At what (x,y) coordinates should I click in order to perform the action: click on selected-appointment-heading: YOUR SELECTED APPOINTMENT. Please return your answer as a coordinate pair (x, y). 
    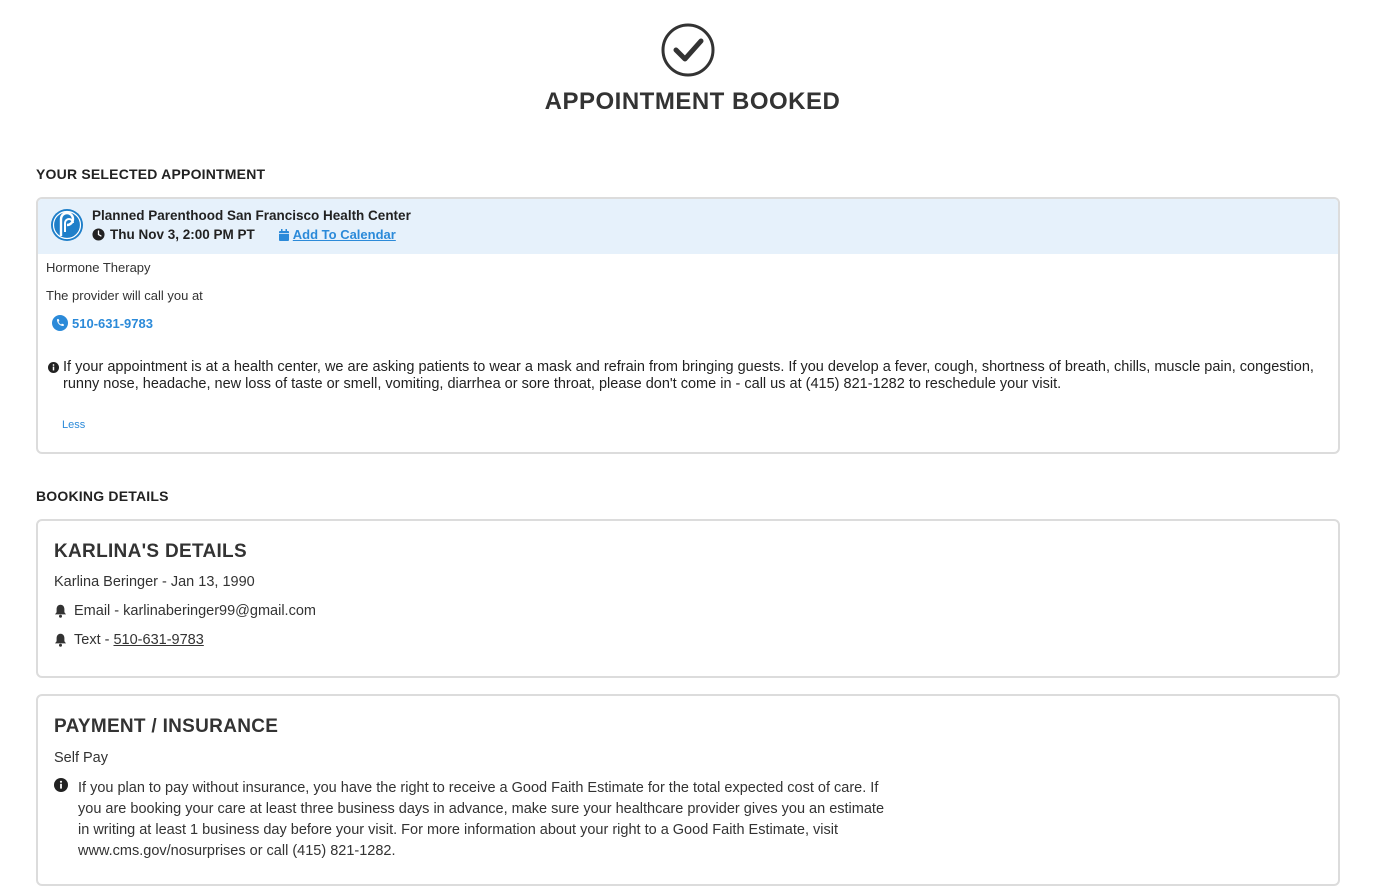
    Looking at the image, I should click on (151, 174).